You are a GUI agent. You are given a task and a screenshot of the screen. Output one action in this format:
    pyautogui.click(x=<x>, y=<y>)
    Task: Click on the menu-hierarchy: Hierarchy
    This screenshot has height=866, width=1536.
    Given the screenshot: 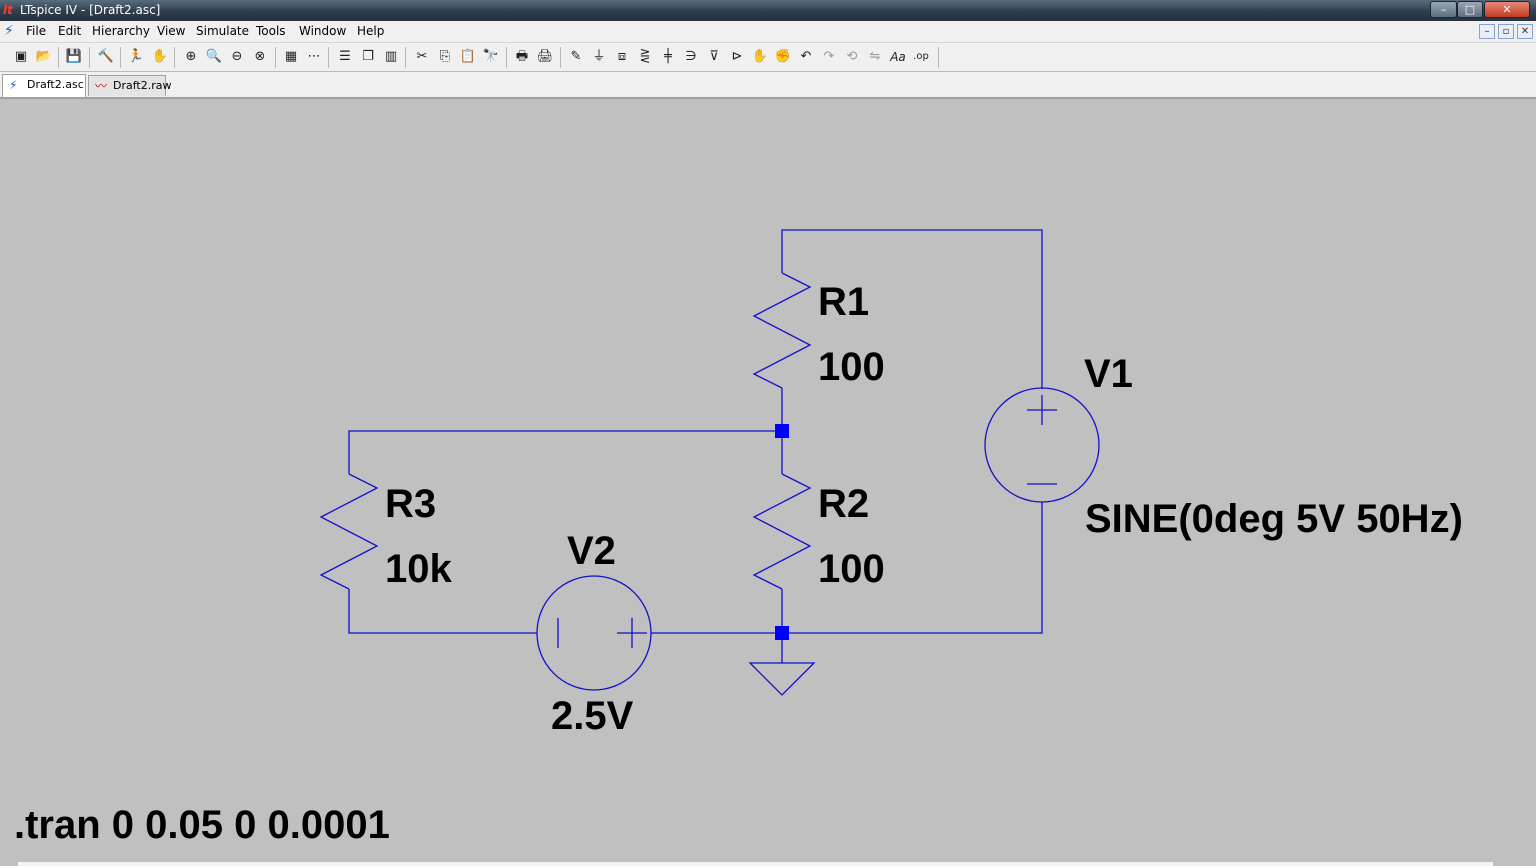 What is the action you would take?
    pyautogui.click(x=121, y=31)
    